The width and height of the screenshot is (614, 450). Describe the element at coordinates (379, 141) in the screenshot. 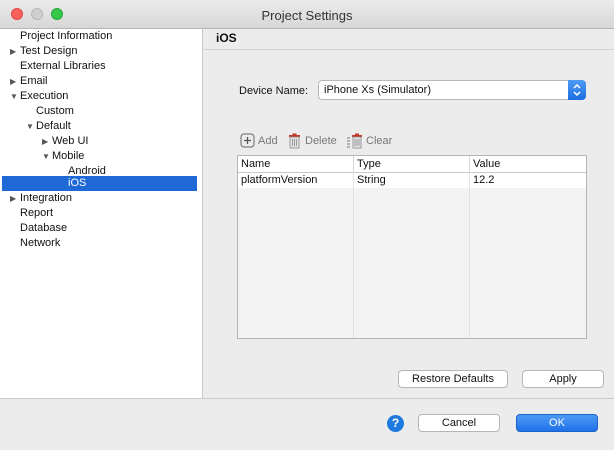

I see `clear-label: Clear` at that location.